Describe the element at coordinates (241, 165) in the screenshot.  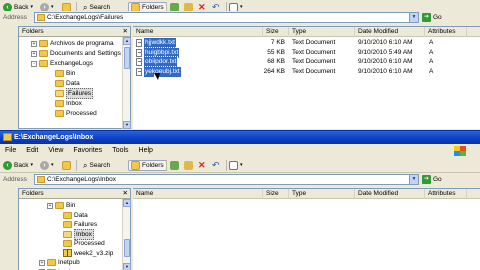
I see `chevron-down-icon: ▾` at that location.